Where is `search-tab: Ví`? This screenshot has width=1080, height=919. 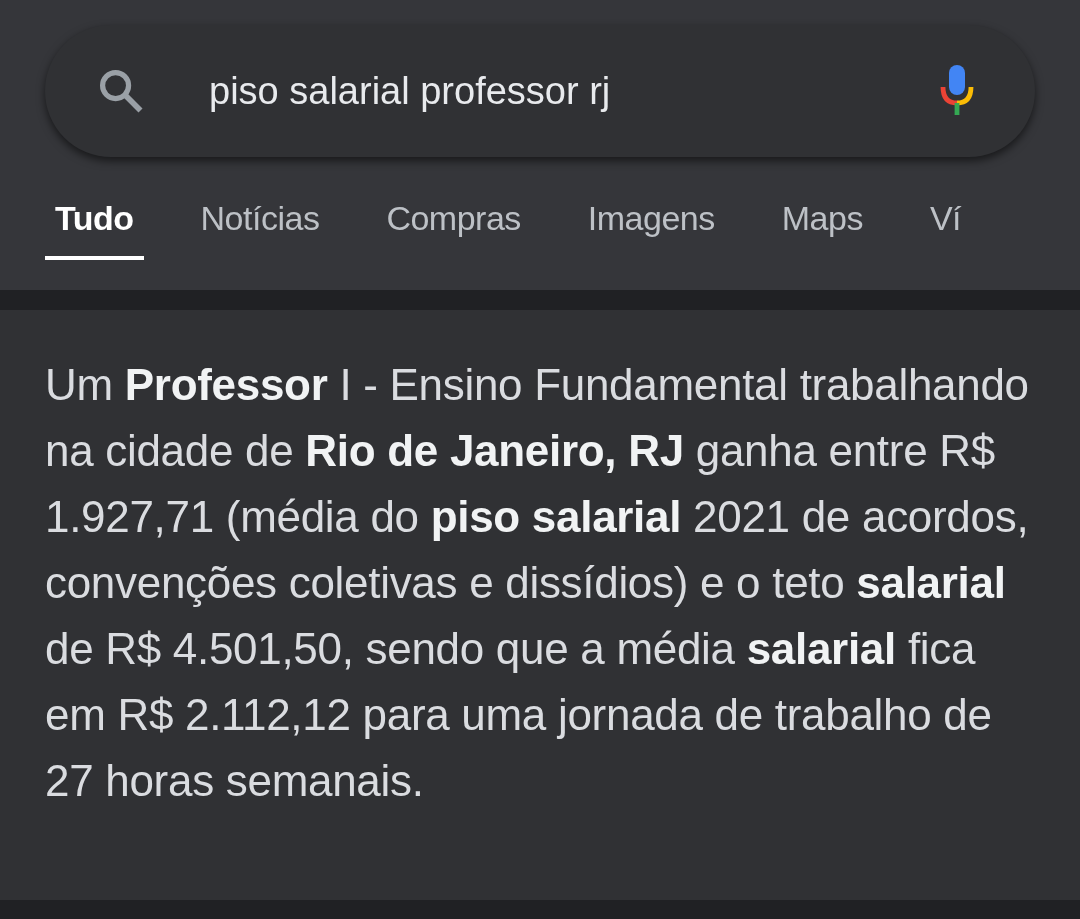 search-tab: Ví is located at coordinates (945, 229).